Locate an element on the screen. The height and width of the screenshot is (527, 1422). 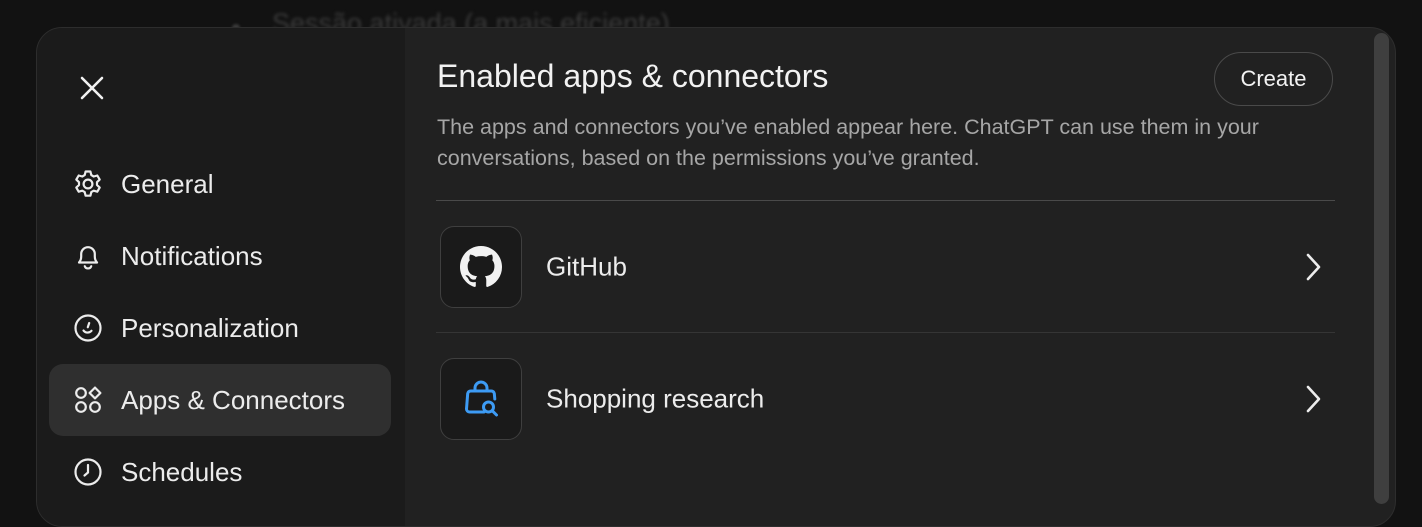
app-row-shopping-research: Shopping research is located at coordinates (885, 399).